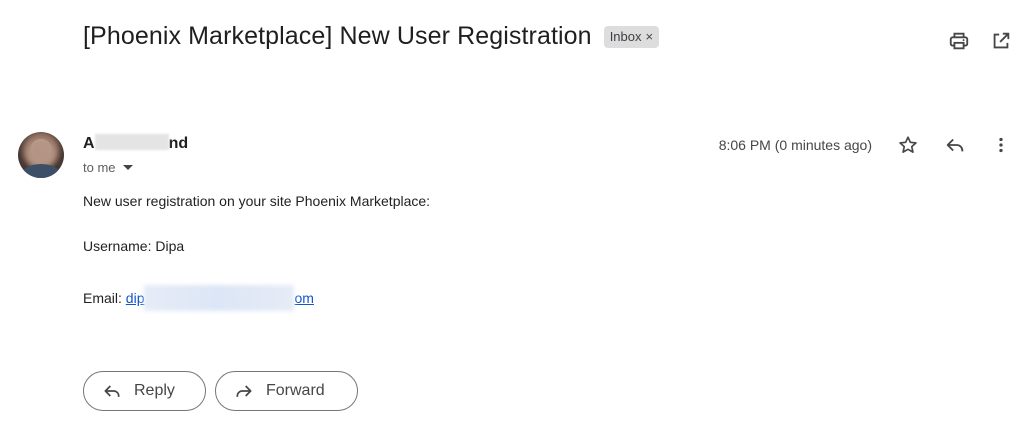  I want to click on email-link-start: dip, so click(135, 298).